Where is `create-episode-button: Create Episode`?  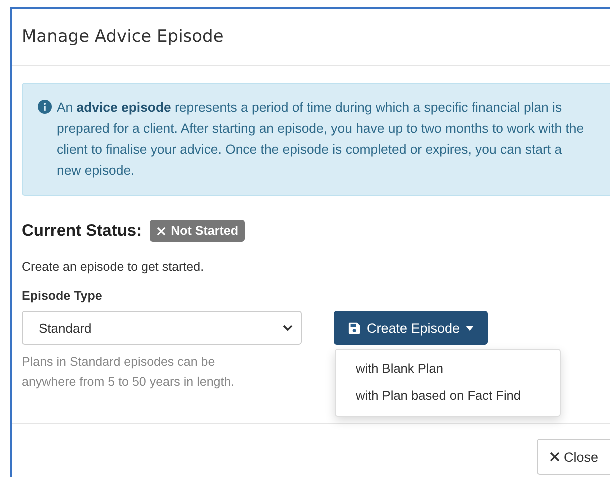
create-episode-button: Create Episode is located at coordinates (411, 328).